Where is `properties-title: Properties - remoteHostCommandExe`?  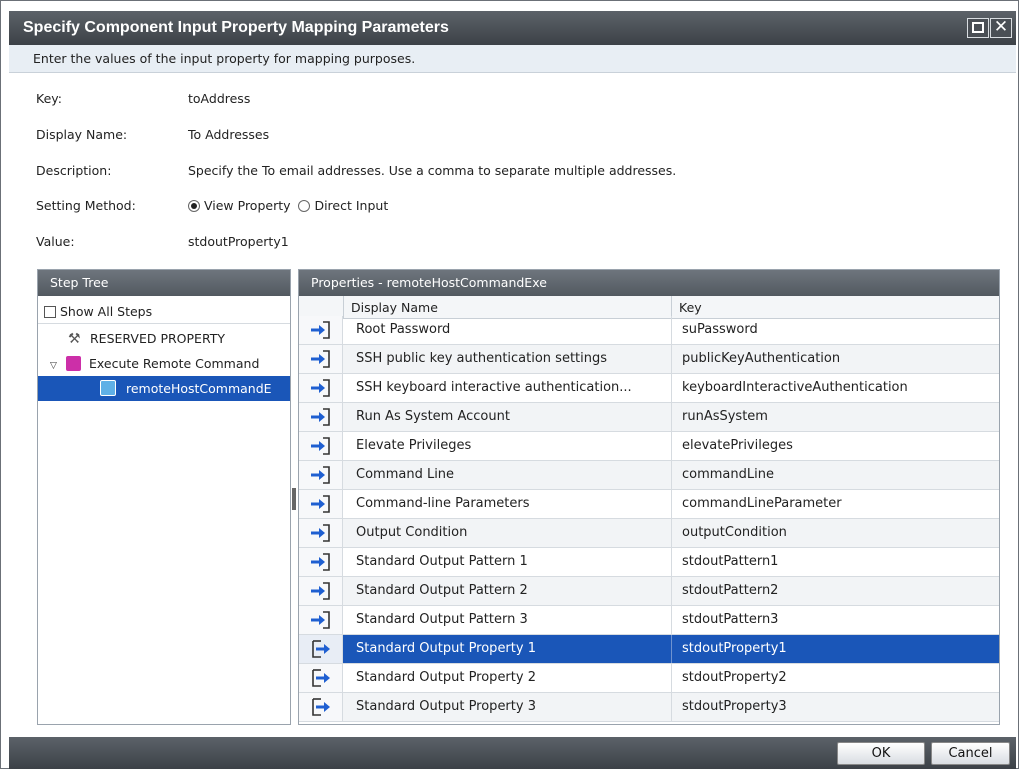 properties-title: Properties - remoteHostCommandExe is located at coordinates (649, 283).